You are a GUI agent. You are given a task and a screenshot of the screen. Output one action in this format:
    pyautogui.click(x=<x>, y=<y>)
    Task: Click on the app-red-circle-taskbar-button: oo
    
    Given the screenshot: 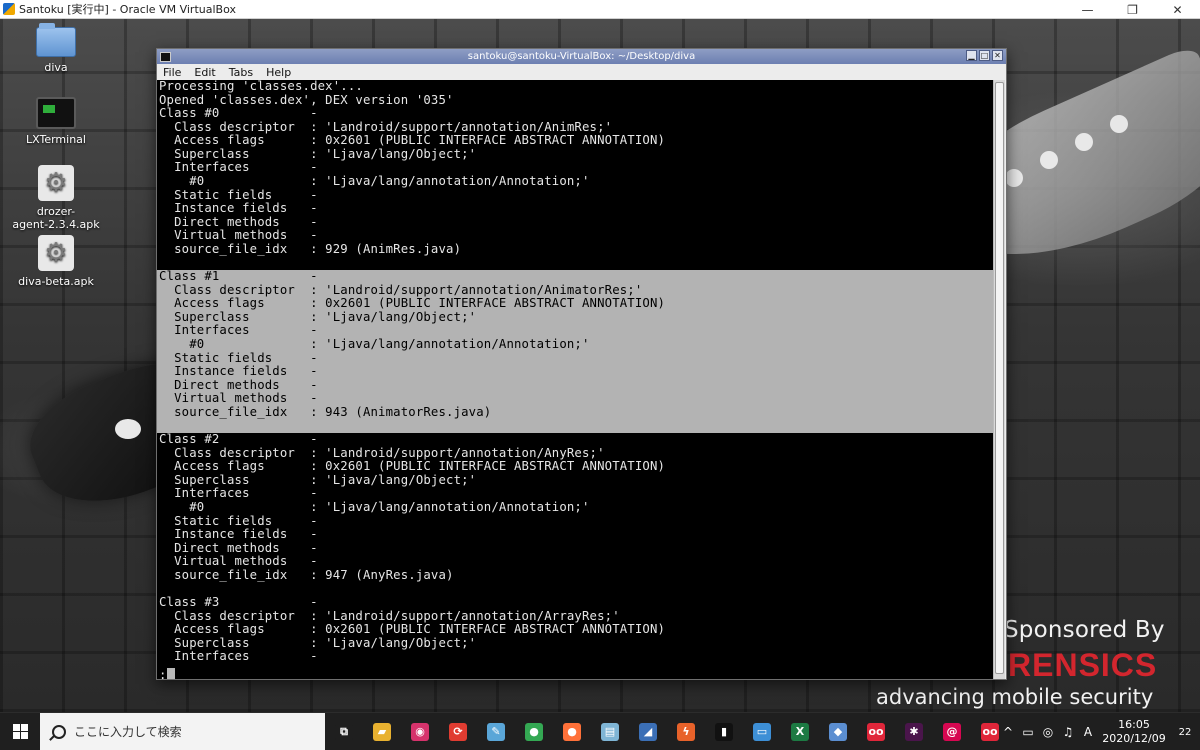 What is the action you would take?
    pyautogui.click(x=876, y=731)
    